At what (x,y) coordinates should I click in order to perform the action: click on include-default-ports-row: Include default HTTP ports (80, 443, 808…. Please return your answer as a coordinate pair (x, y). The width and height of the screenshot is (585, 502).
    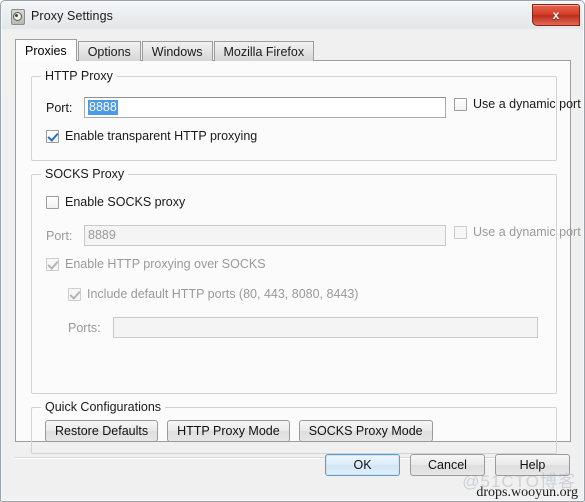
    Looking at the image, I should click on (213, 294).